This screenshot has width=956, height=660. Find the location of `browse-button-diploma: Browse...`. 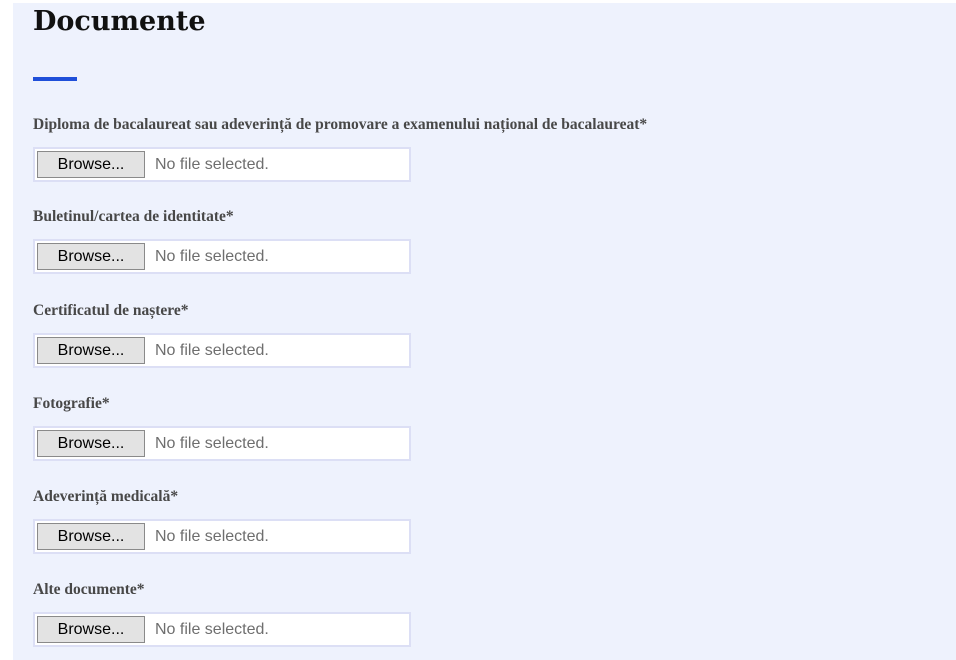

browse-button-diploma: Browse... is located at coordinates (91, 164).